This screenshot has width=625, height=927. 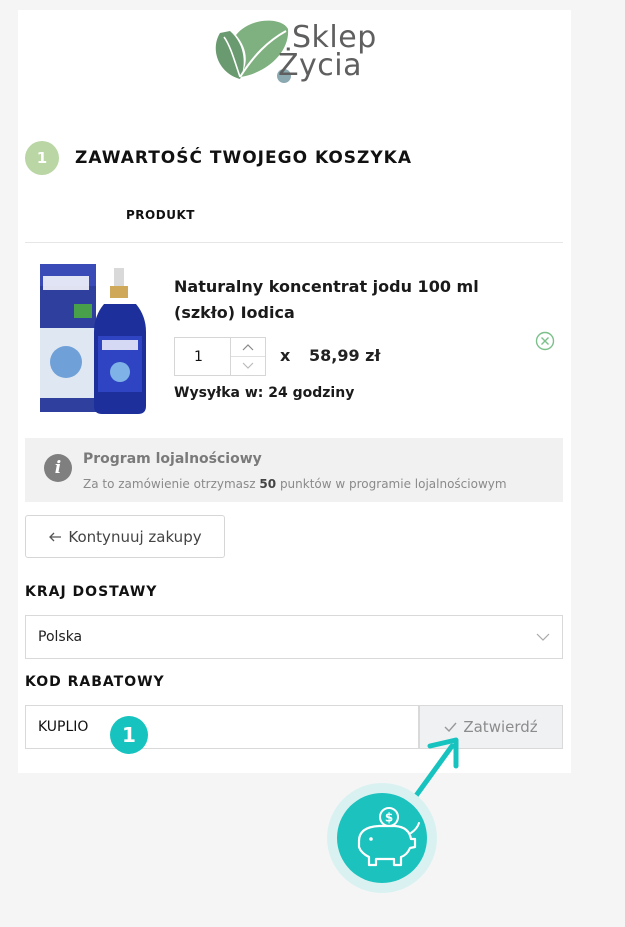 What do you see at coordinates (172, 459) in the screenshot?
I see `loyalty-title: Program lojalnościowy` at bounding box center [172, 459].